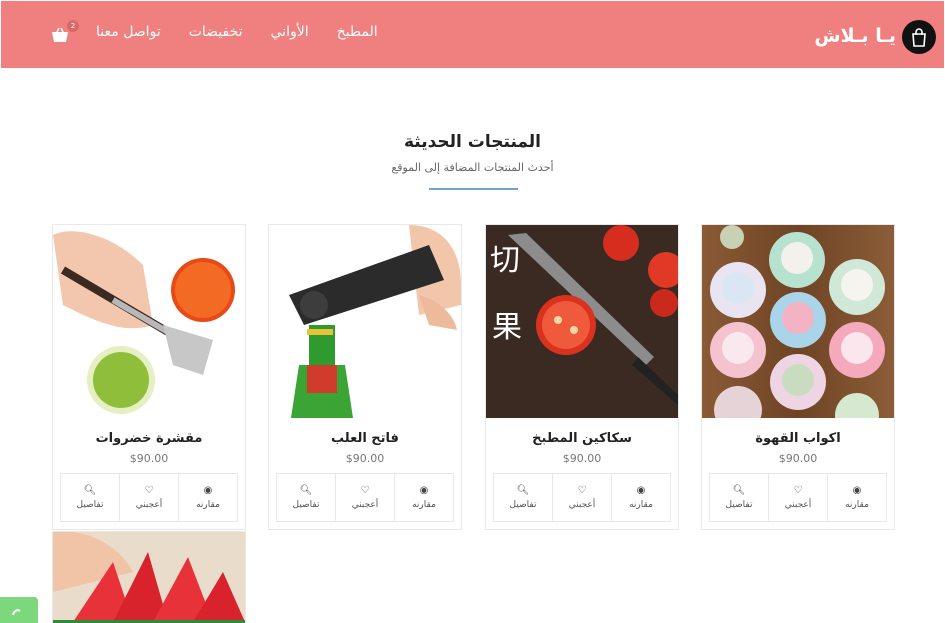 This screenshot has width=945, height=623. I want to click on brand-name: يـا بـلاش, so click(855, 36).